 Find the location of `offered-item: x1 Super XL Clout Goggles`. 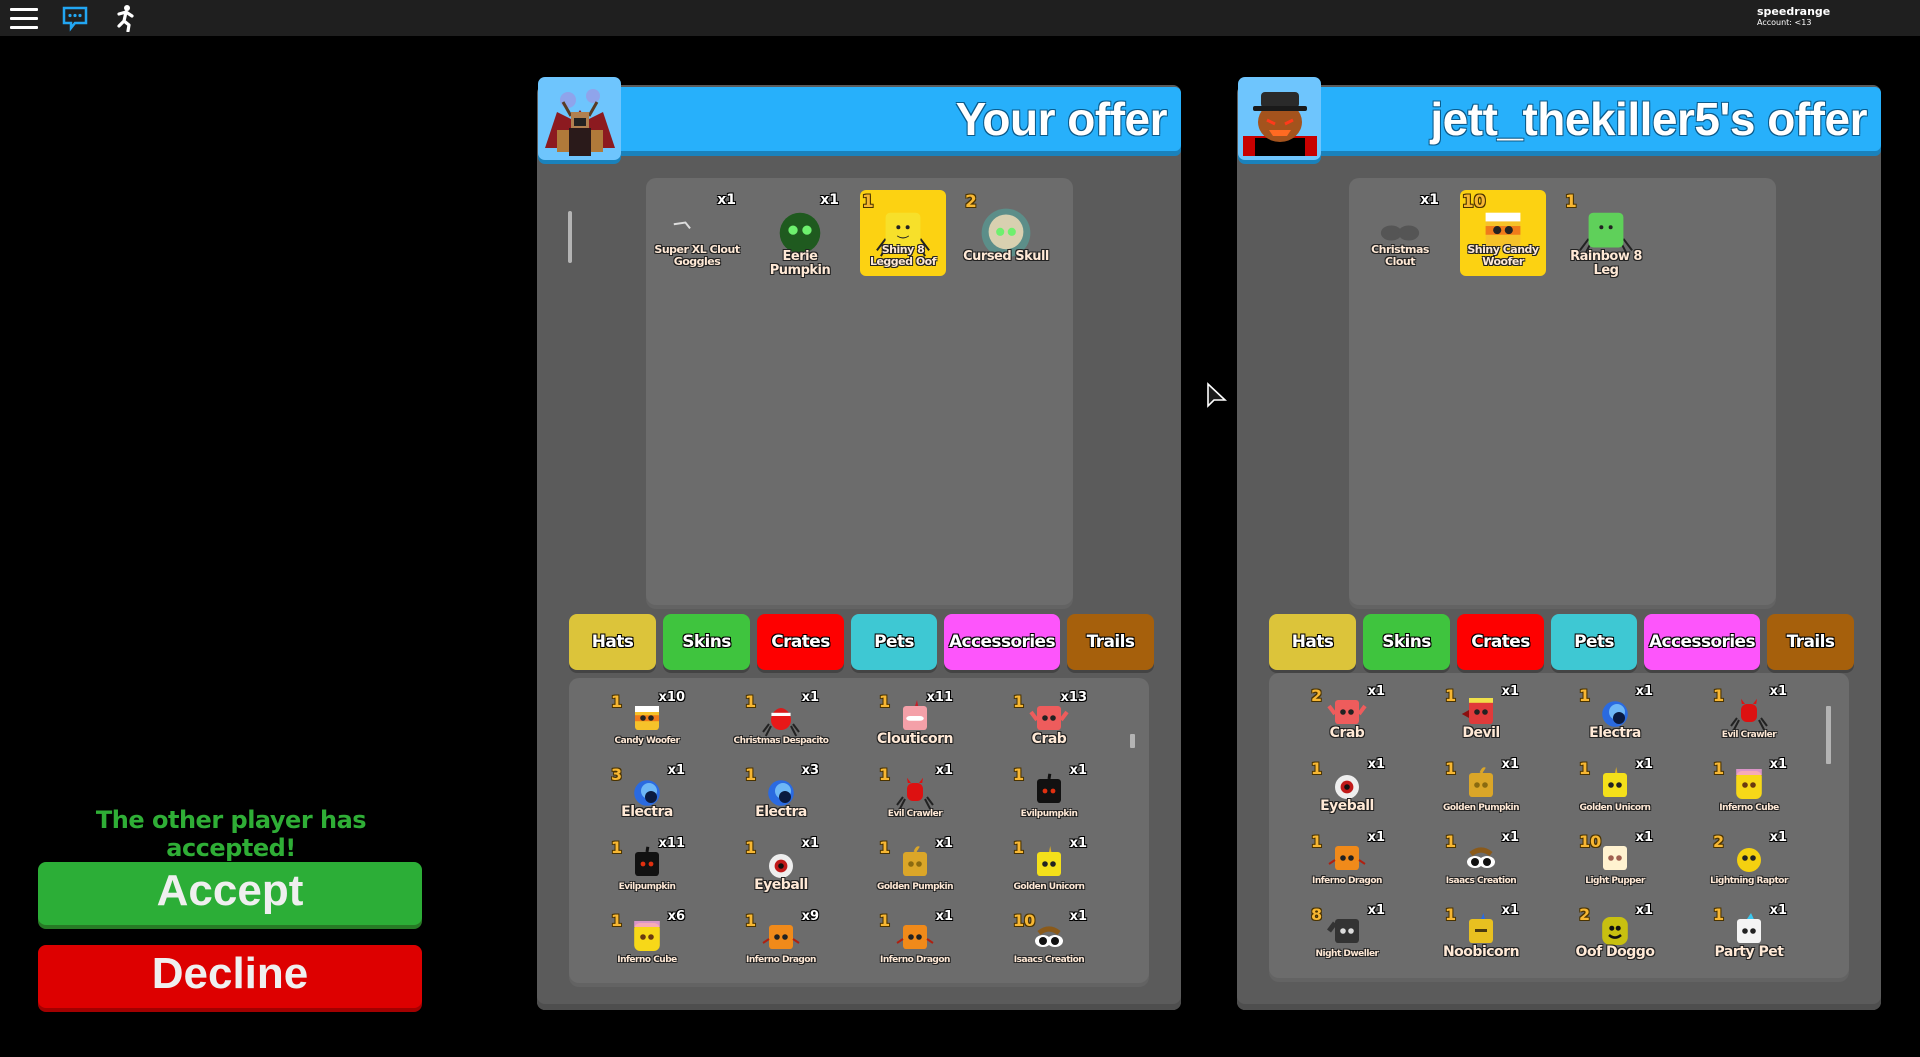

offered-item: x1 Super XL Clout Goggles is located at coordinates (697, 233).